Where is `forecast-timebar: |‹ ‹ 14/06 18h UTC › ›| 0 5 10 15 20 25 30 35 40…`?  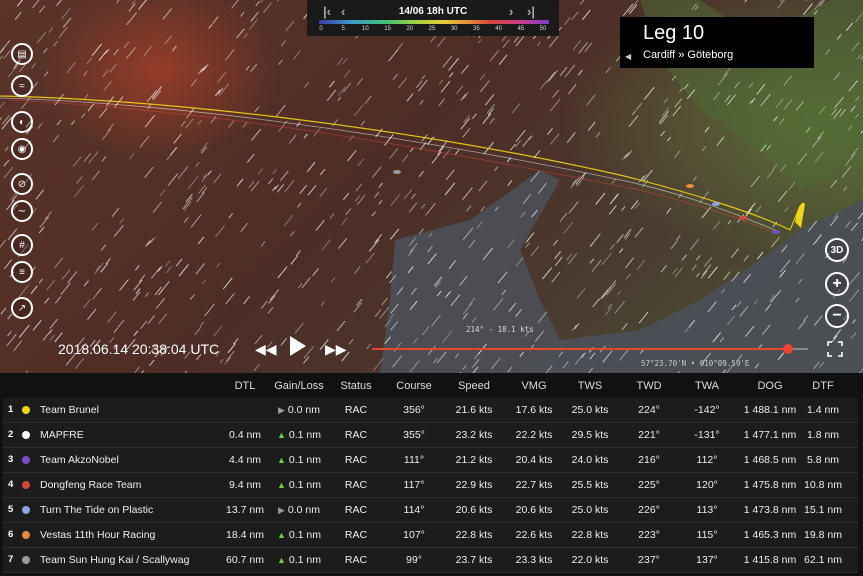 forecast-timebar: |‹ ‹ 14/06 18h UTC › ›| 0 5 10 15 20 25 30 35 40… is located at coordinates (433, 18).